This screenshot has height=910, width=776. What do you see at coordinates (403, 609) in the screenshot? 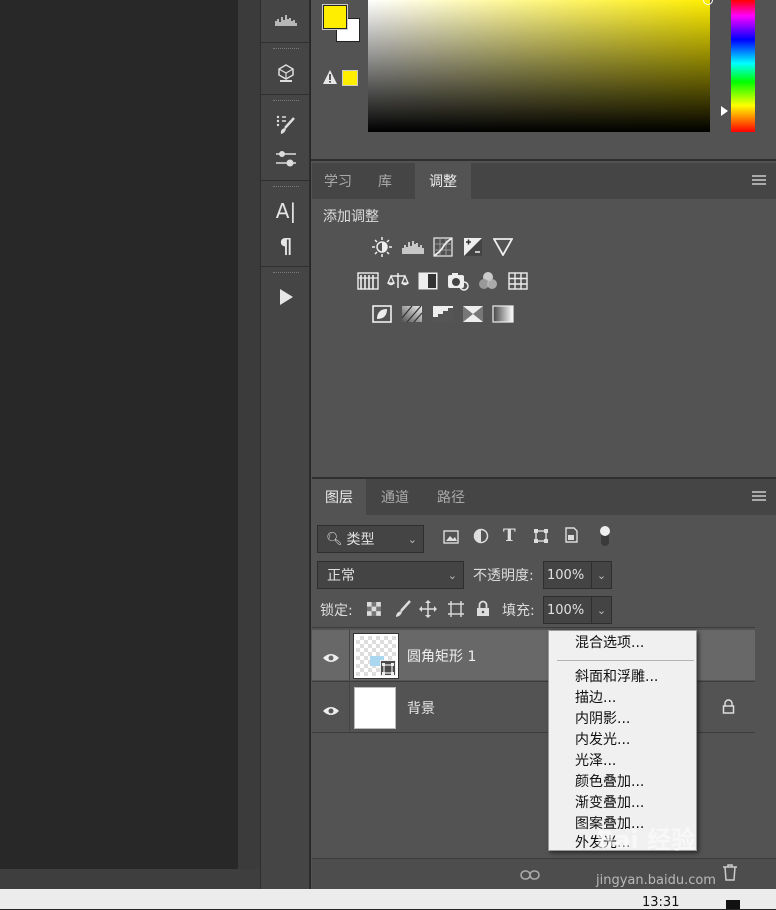
I see `lock-image-pixels-icon` at bounding box center [403, 609].